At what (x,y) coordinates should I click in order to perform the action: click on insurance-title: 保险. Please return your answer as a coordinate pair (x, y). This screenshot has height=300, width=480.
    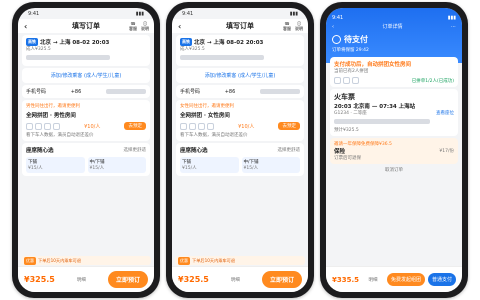
    Looking at the image, I should click on (340, 152).